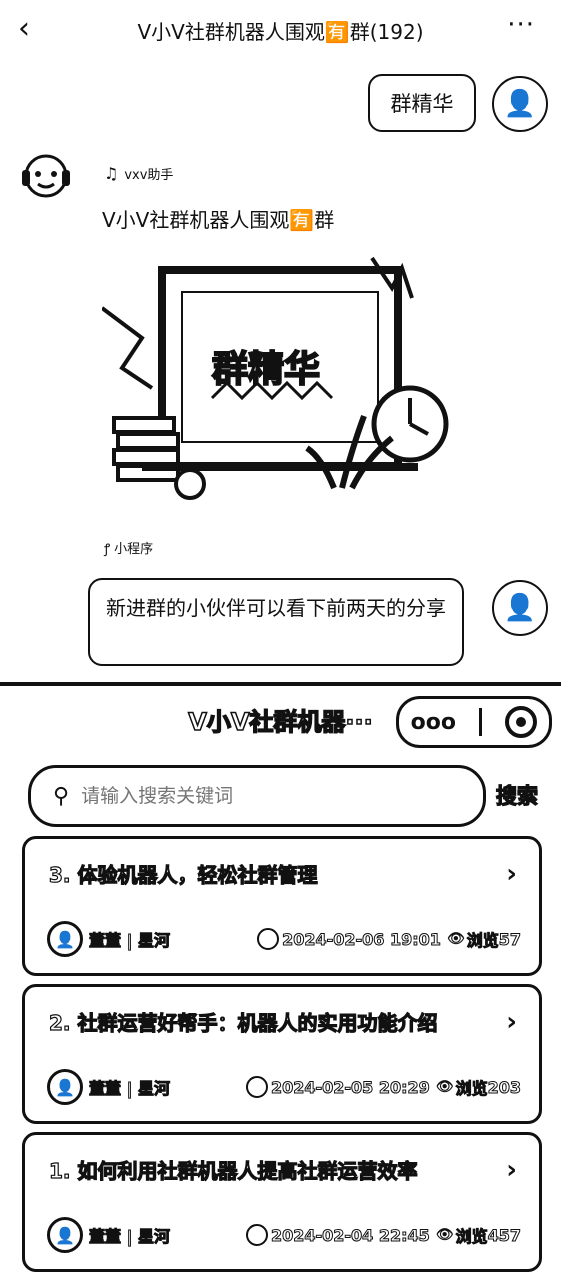  I want to click on card-cover-text: 群精华, so click(266, 369).